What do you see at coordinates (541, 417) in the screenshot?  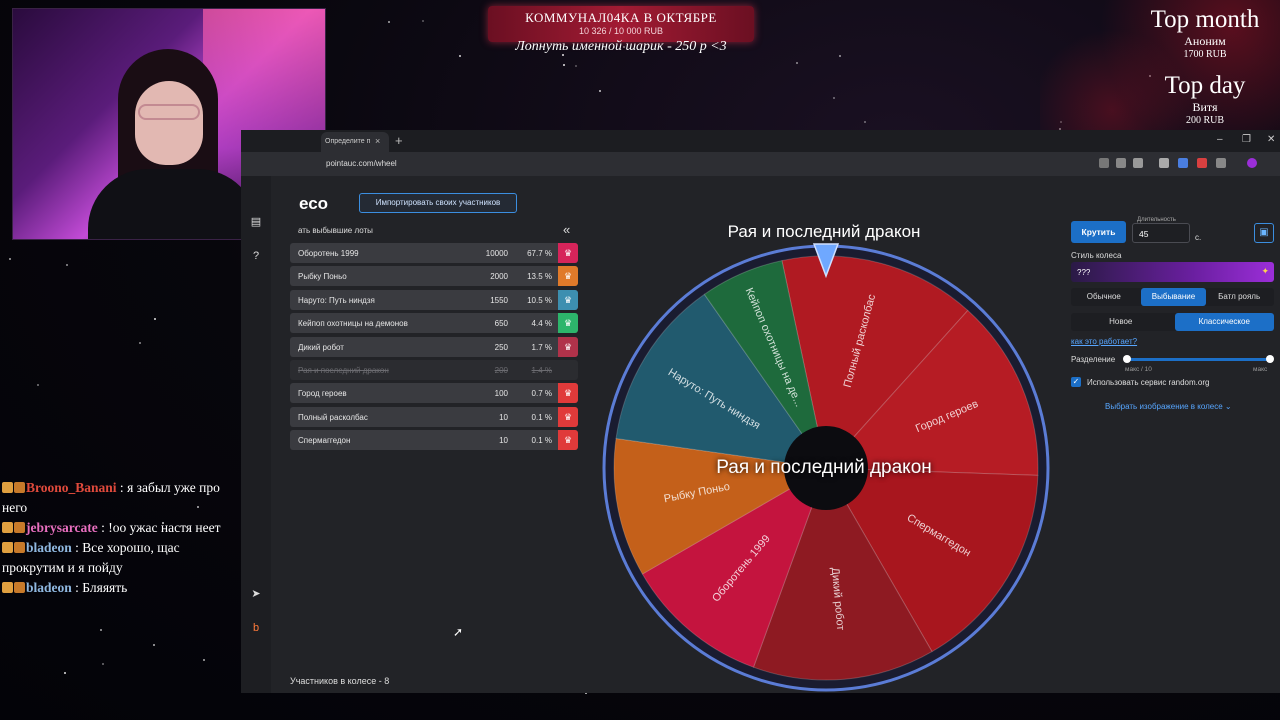 I see `lot-percent: 0.1 %` at bounding box center [541, 417].